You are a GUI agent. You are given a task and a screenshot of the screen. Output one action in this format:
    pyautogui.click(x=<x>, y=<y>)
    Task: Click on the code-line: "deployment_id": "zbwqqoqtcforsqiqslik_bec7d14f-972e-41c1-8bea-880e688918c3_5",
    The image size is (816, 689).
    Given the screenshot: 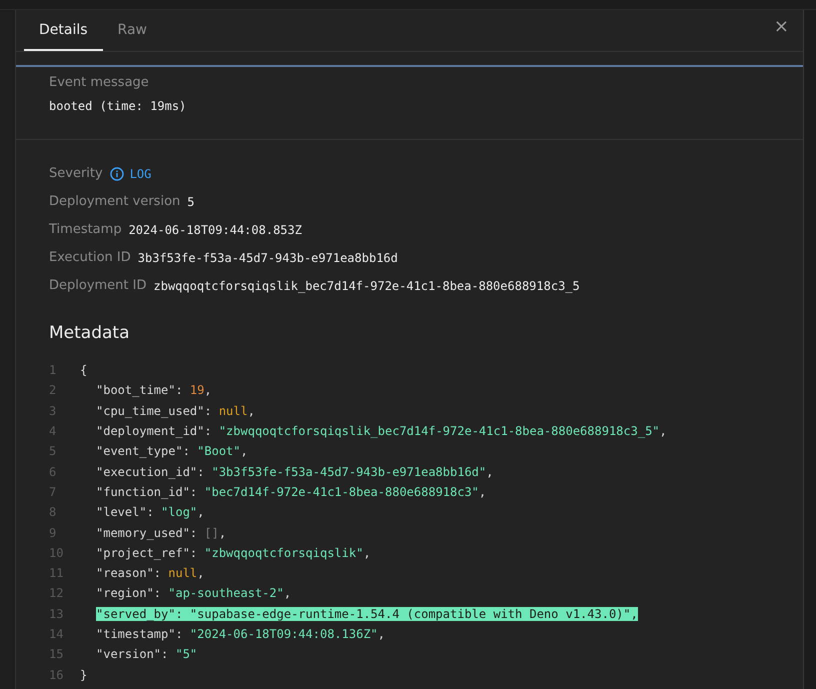 What is the action you would take?
    pyautogui.click(x=381, y=431)
    